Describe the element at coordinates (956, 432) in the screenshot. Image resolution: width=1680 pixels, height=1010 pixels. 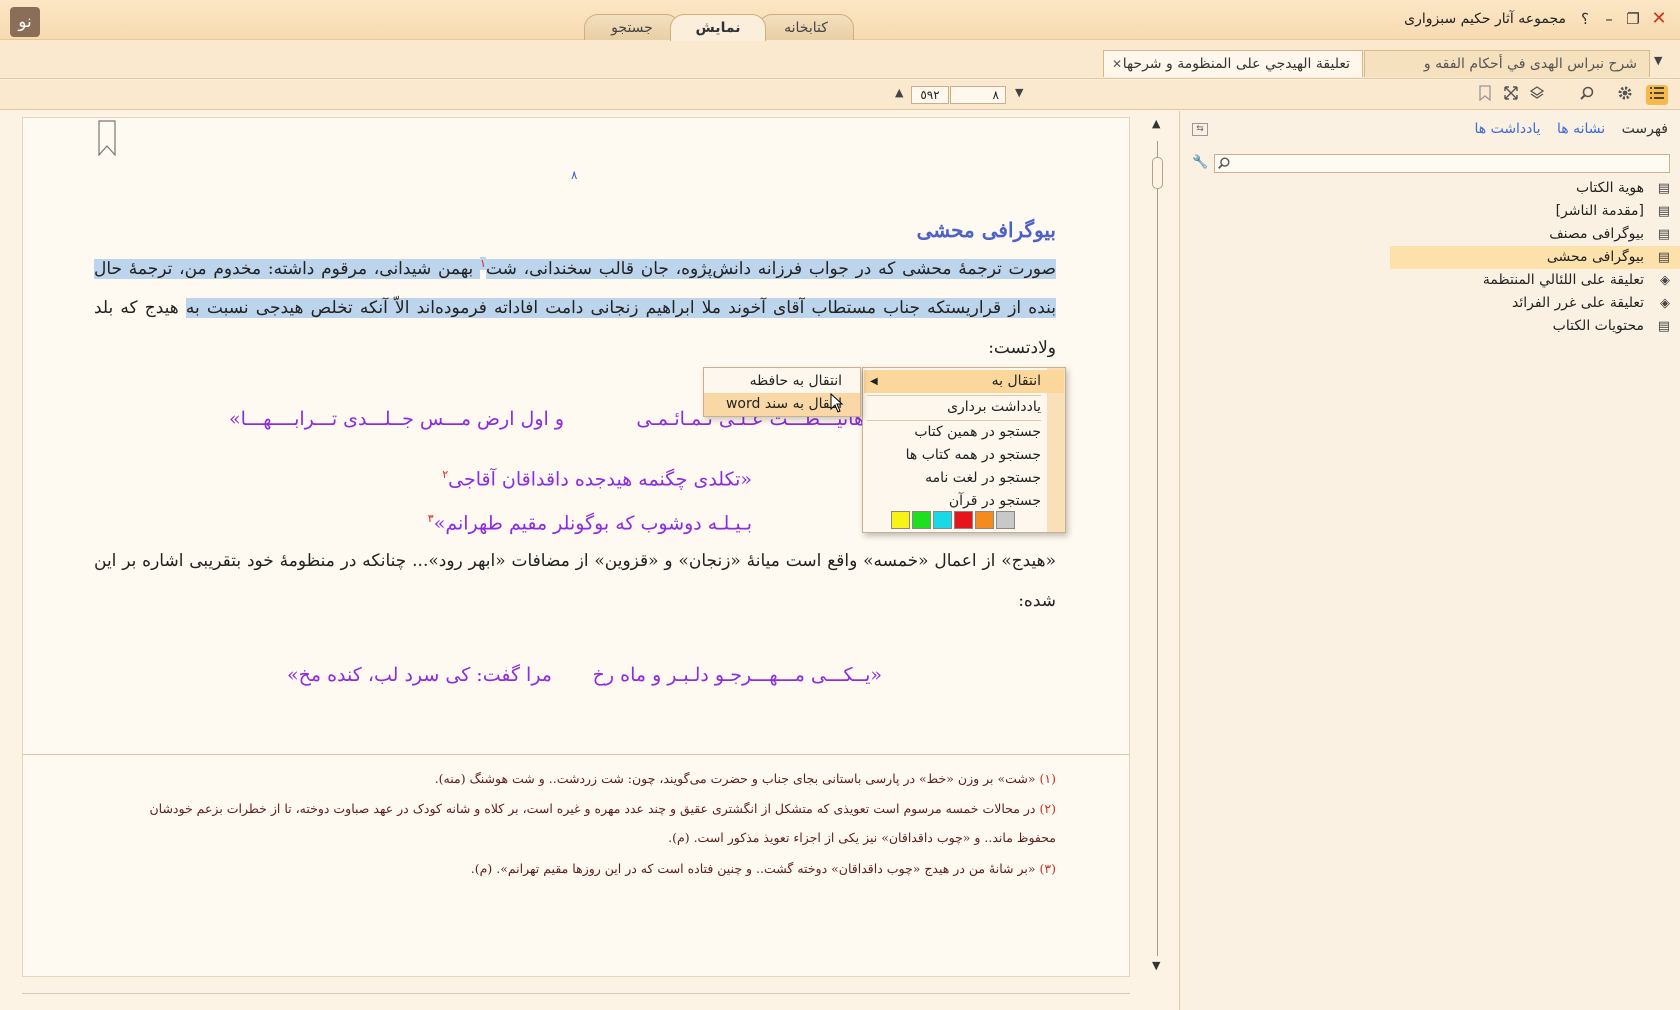
I see `menu-item-search-book: جستجو در همین کتاب` at that location.